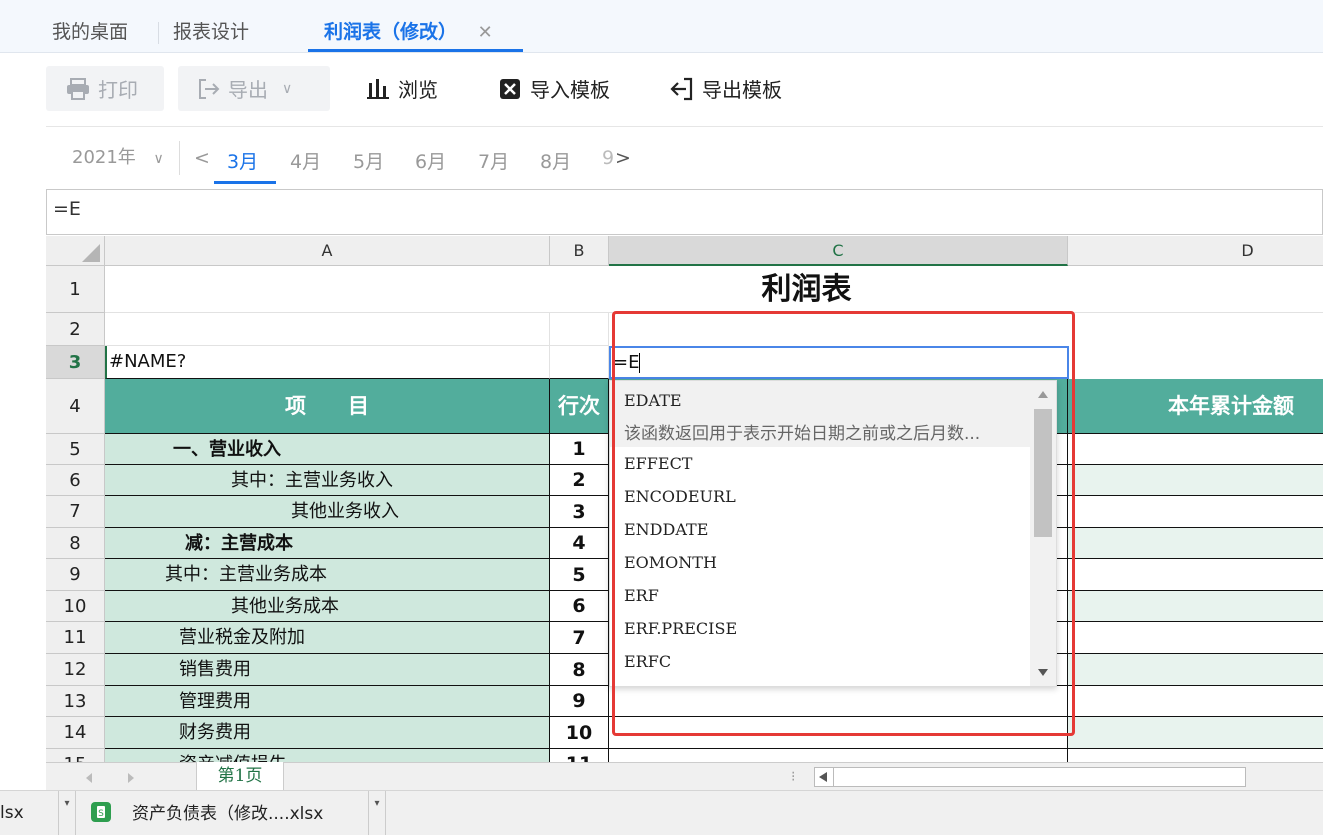  I want to click on row-header: 7, so click(75, 512).